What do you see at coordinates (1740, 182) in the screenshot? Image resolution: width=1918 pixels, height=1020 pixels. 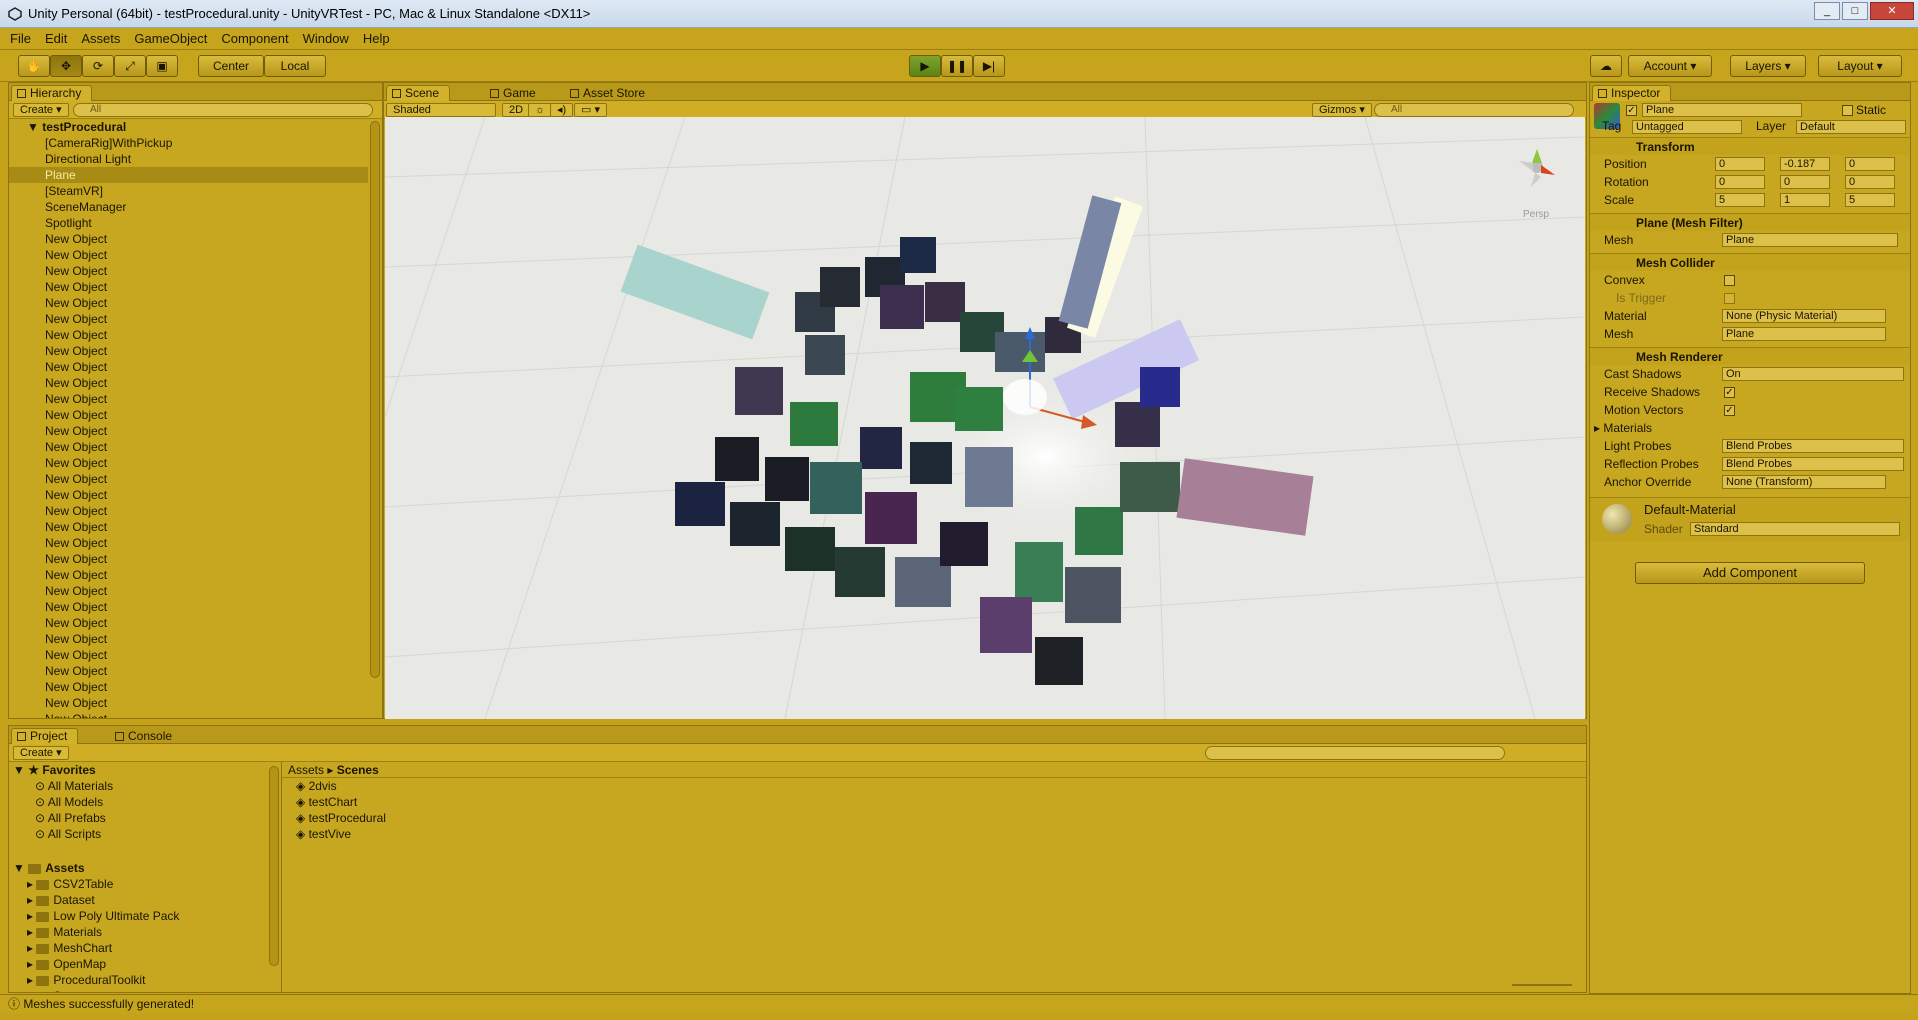 I see `rotation-x: 0` at bounding box center [1740, 182].